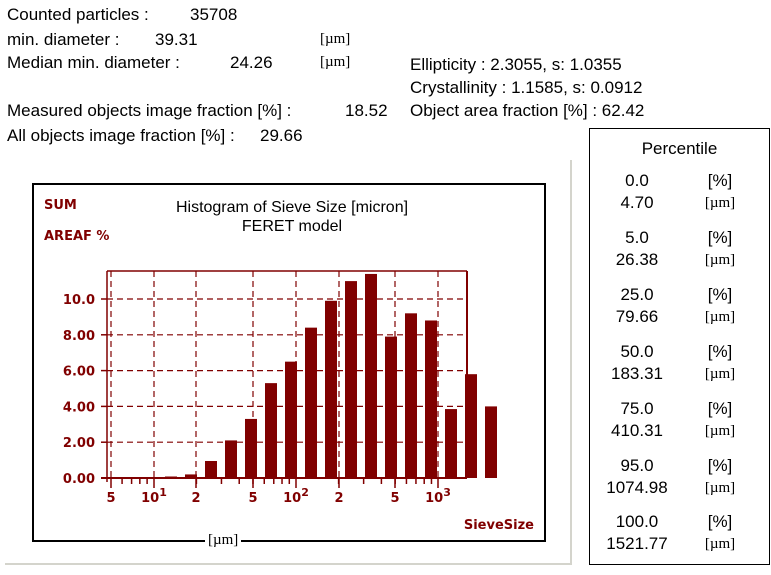 This screenshot has height=575, width=771. What do you see at coordinates (637, 202) in the screenshot?
I see `percentile-size-value: 4.70` at bounding box center [637, 202].